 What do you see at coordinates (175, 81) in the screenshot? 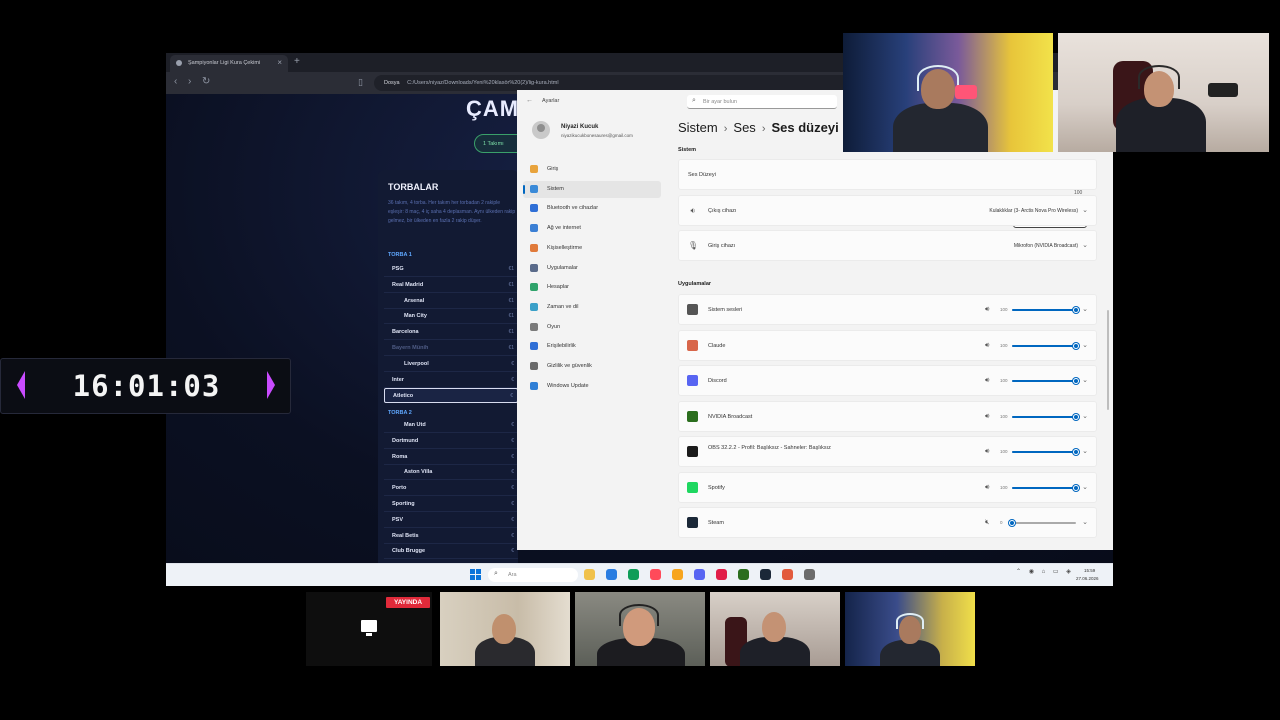
I see `back-icon: ‹` at bounding box center [175, 81].